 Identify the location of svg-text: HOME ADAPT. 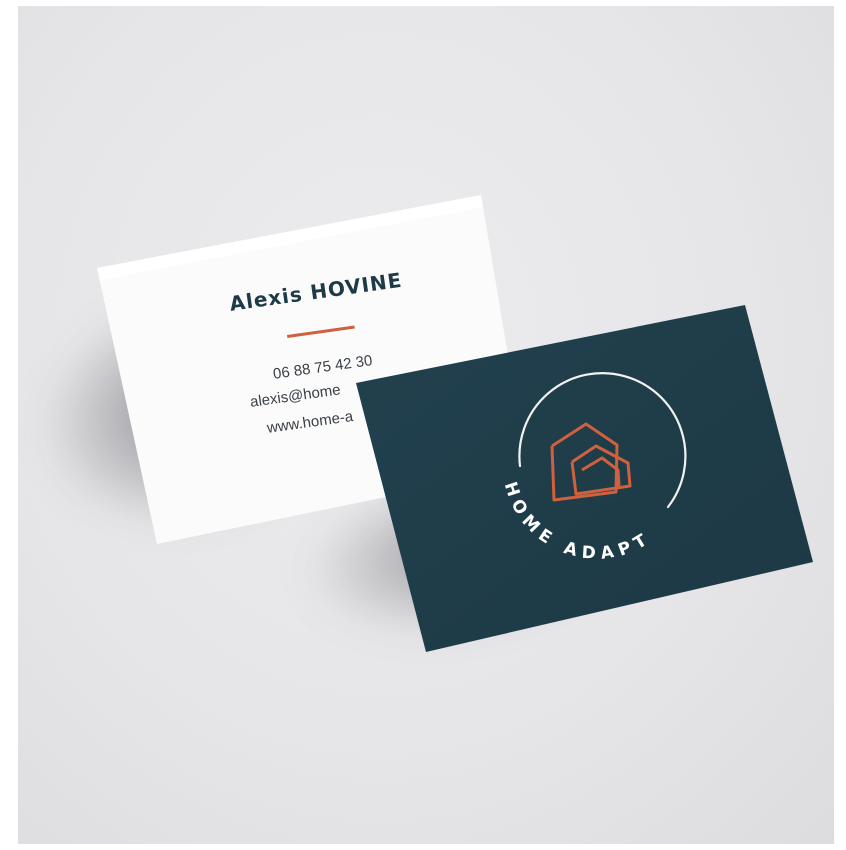
(578, 521).